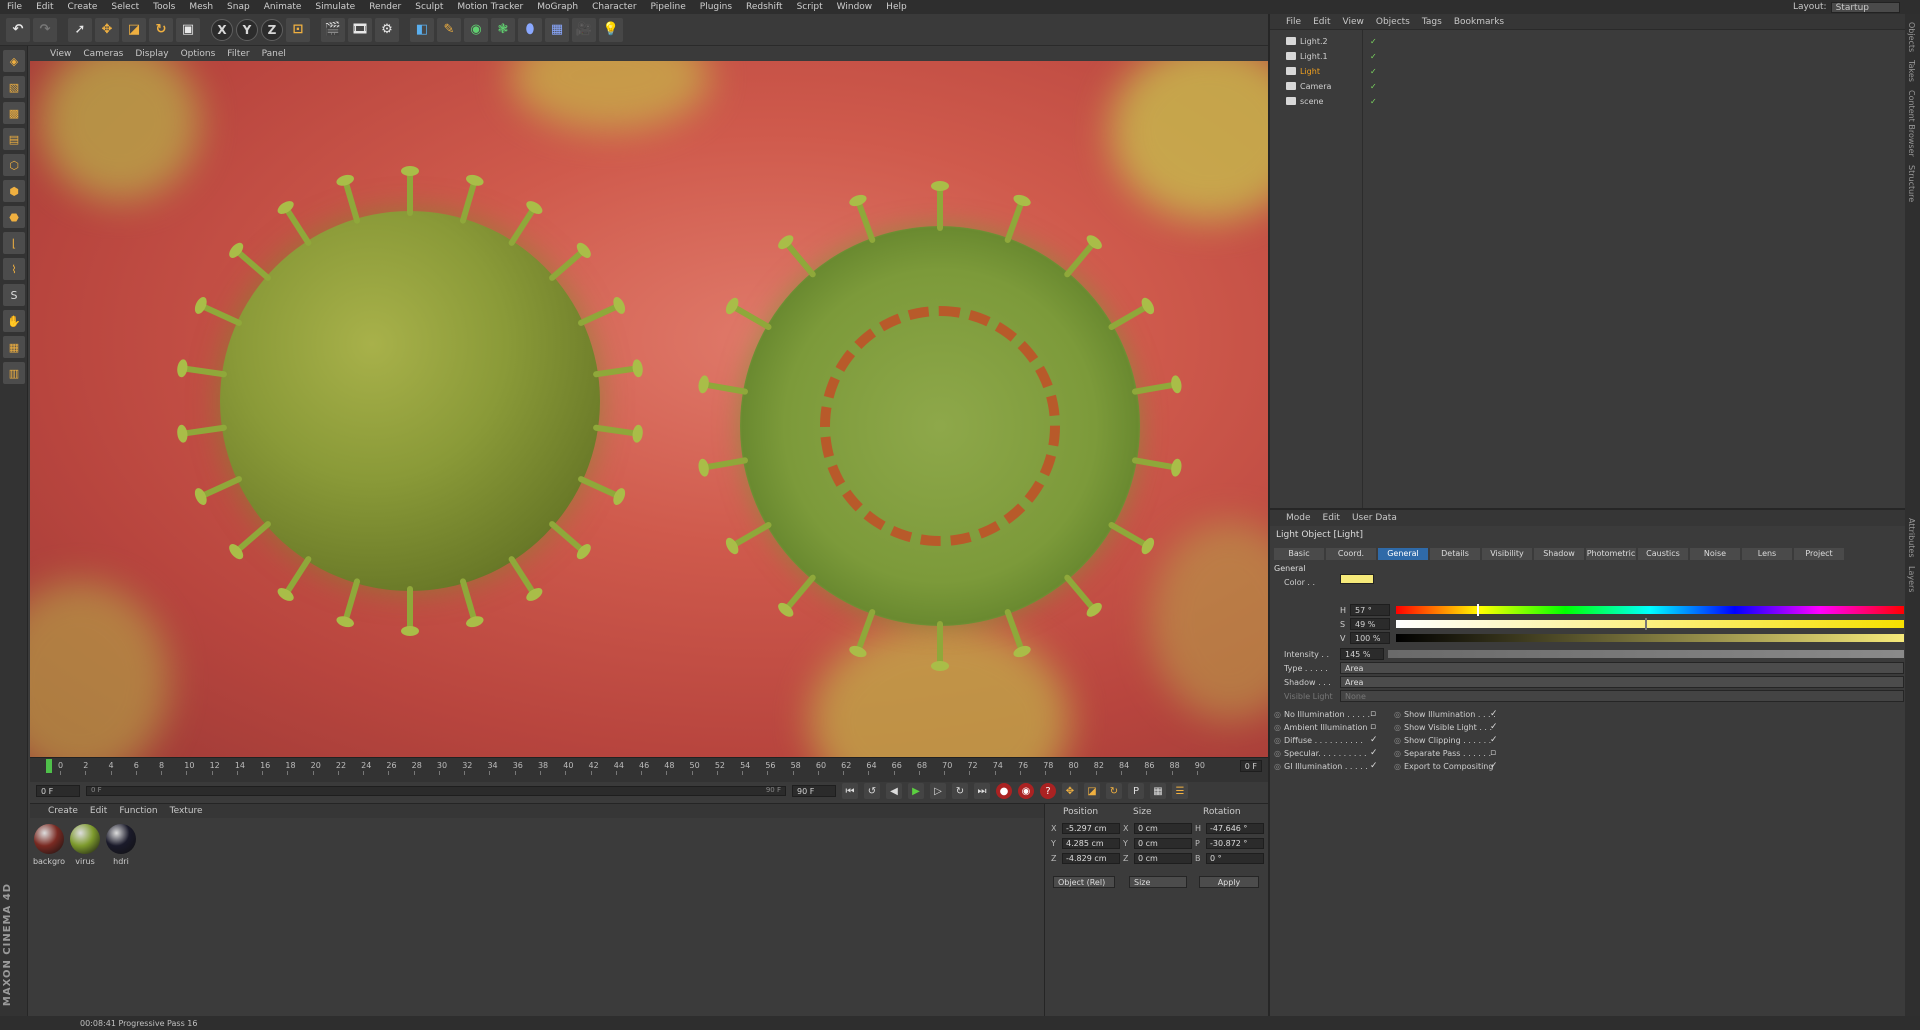  I want to click on menu-script: Script, so click(810, 7).